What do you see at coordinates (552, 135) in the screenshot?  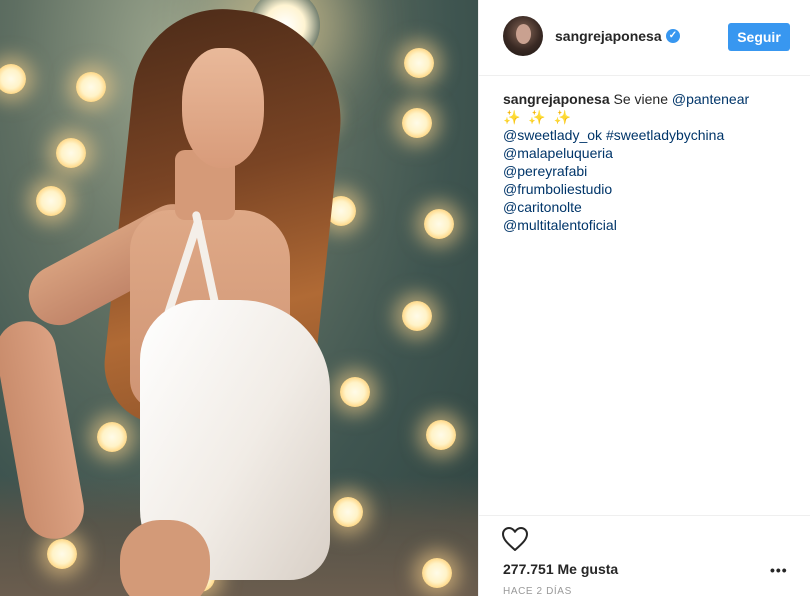 I see `mention-link: @sweetlady_ok` at bounding box center [552, 135].